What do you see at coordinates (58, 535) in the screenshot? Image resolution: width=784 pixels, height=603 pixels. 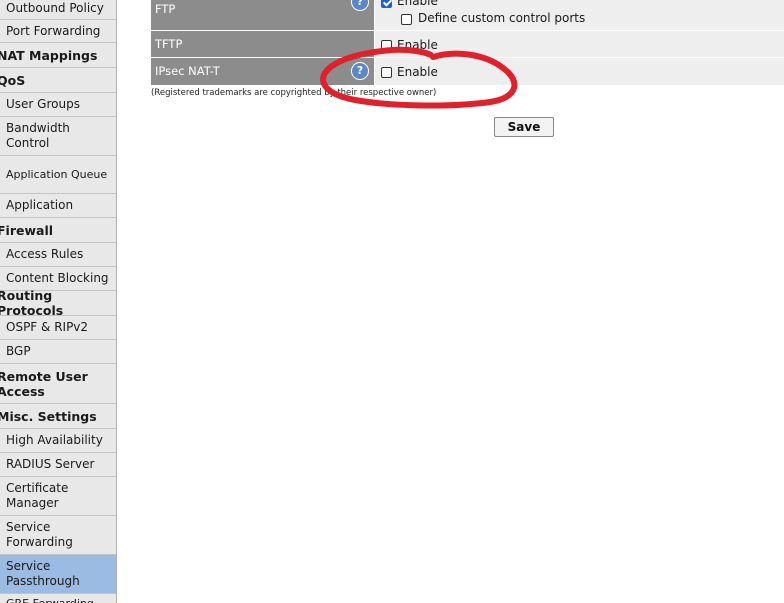 I see `sidebar-item-service-forwarding: Service Forwarding` at bounding box center [58, 535].